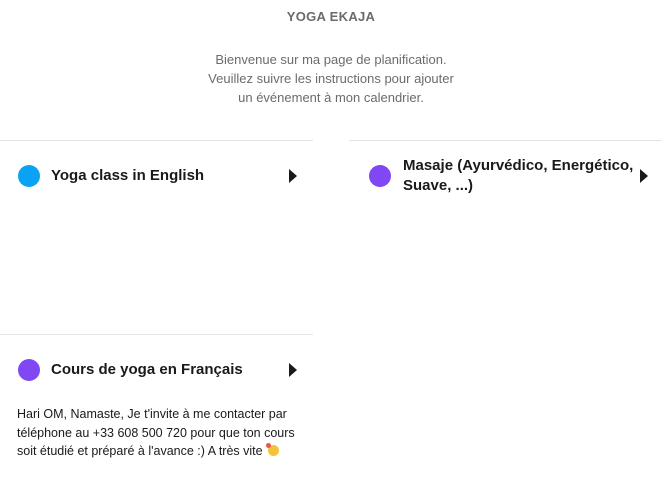 Image resolution: width=662 pixels, height=479 pixels. I want to click on smiling-face-with-hearts-icon, so click(273, 449).